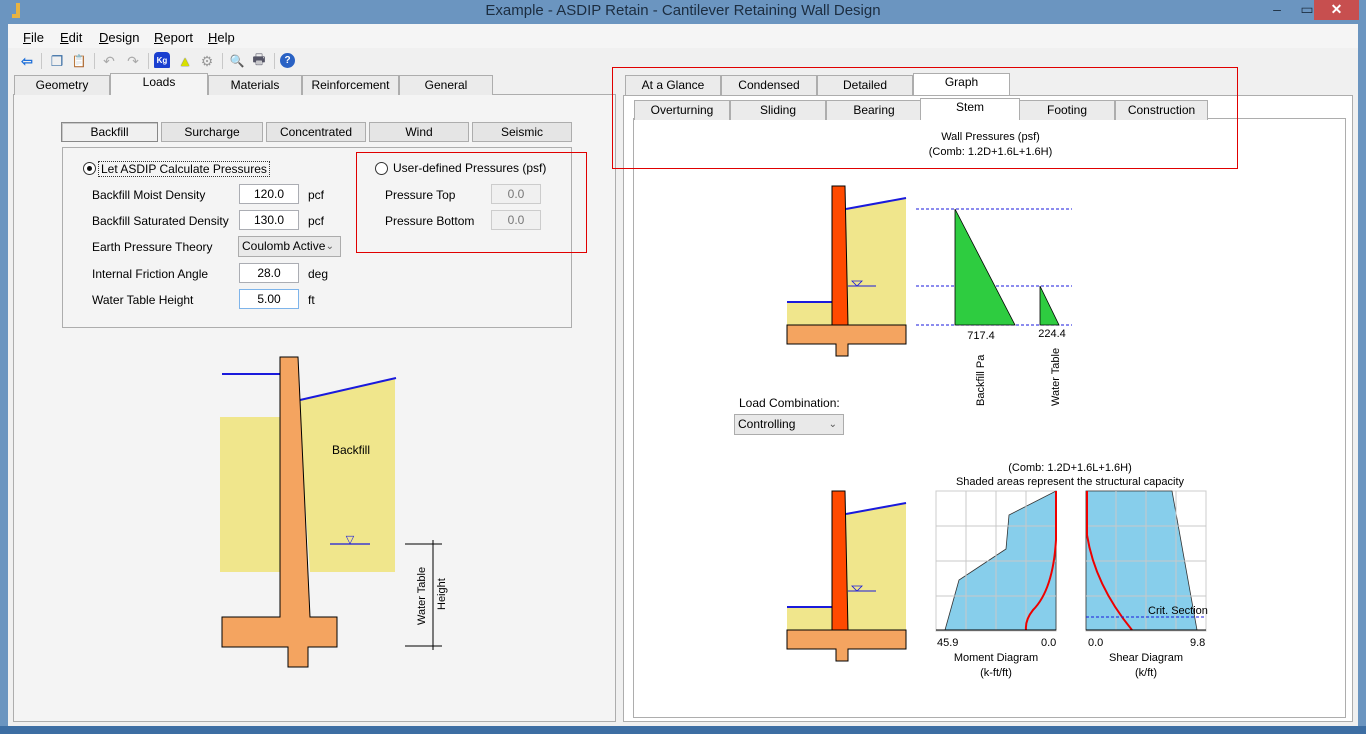  Describe the element at coordinates (1070, 468) in the screenshot. I see `capacity-comb: (Comb: 1.2D+1.6L+1.6H)` at that location.